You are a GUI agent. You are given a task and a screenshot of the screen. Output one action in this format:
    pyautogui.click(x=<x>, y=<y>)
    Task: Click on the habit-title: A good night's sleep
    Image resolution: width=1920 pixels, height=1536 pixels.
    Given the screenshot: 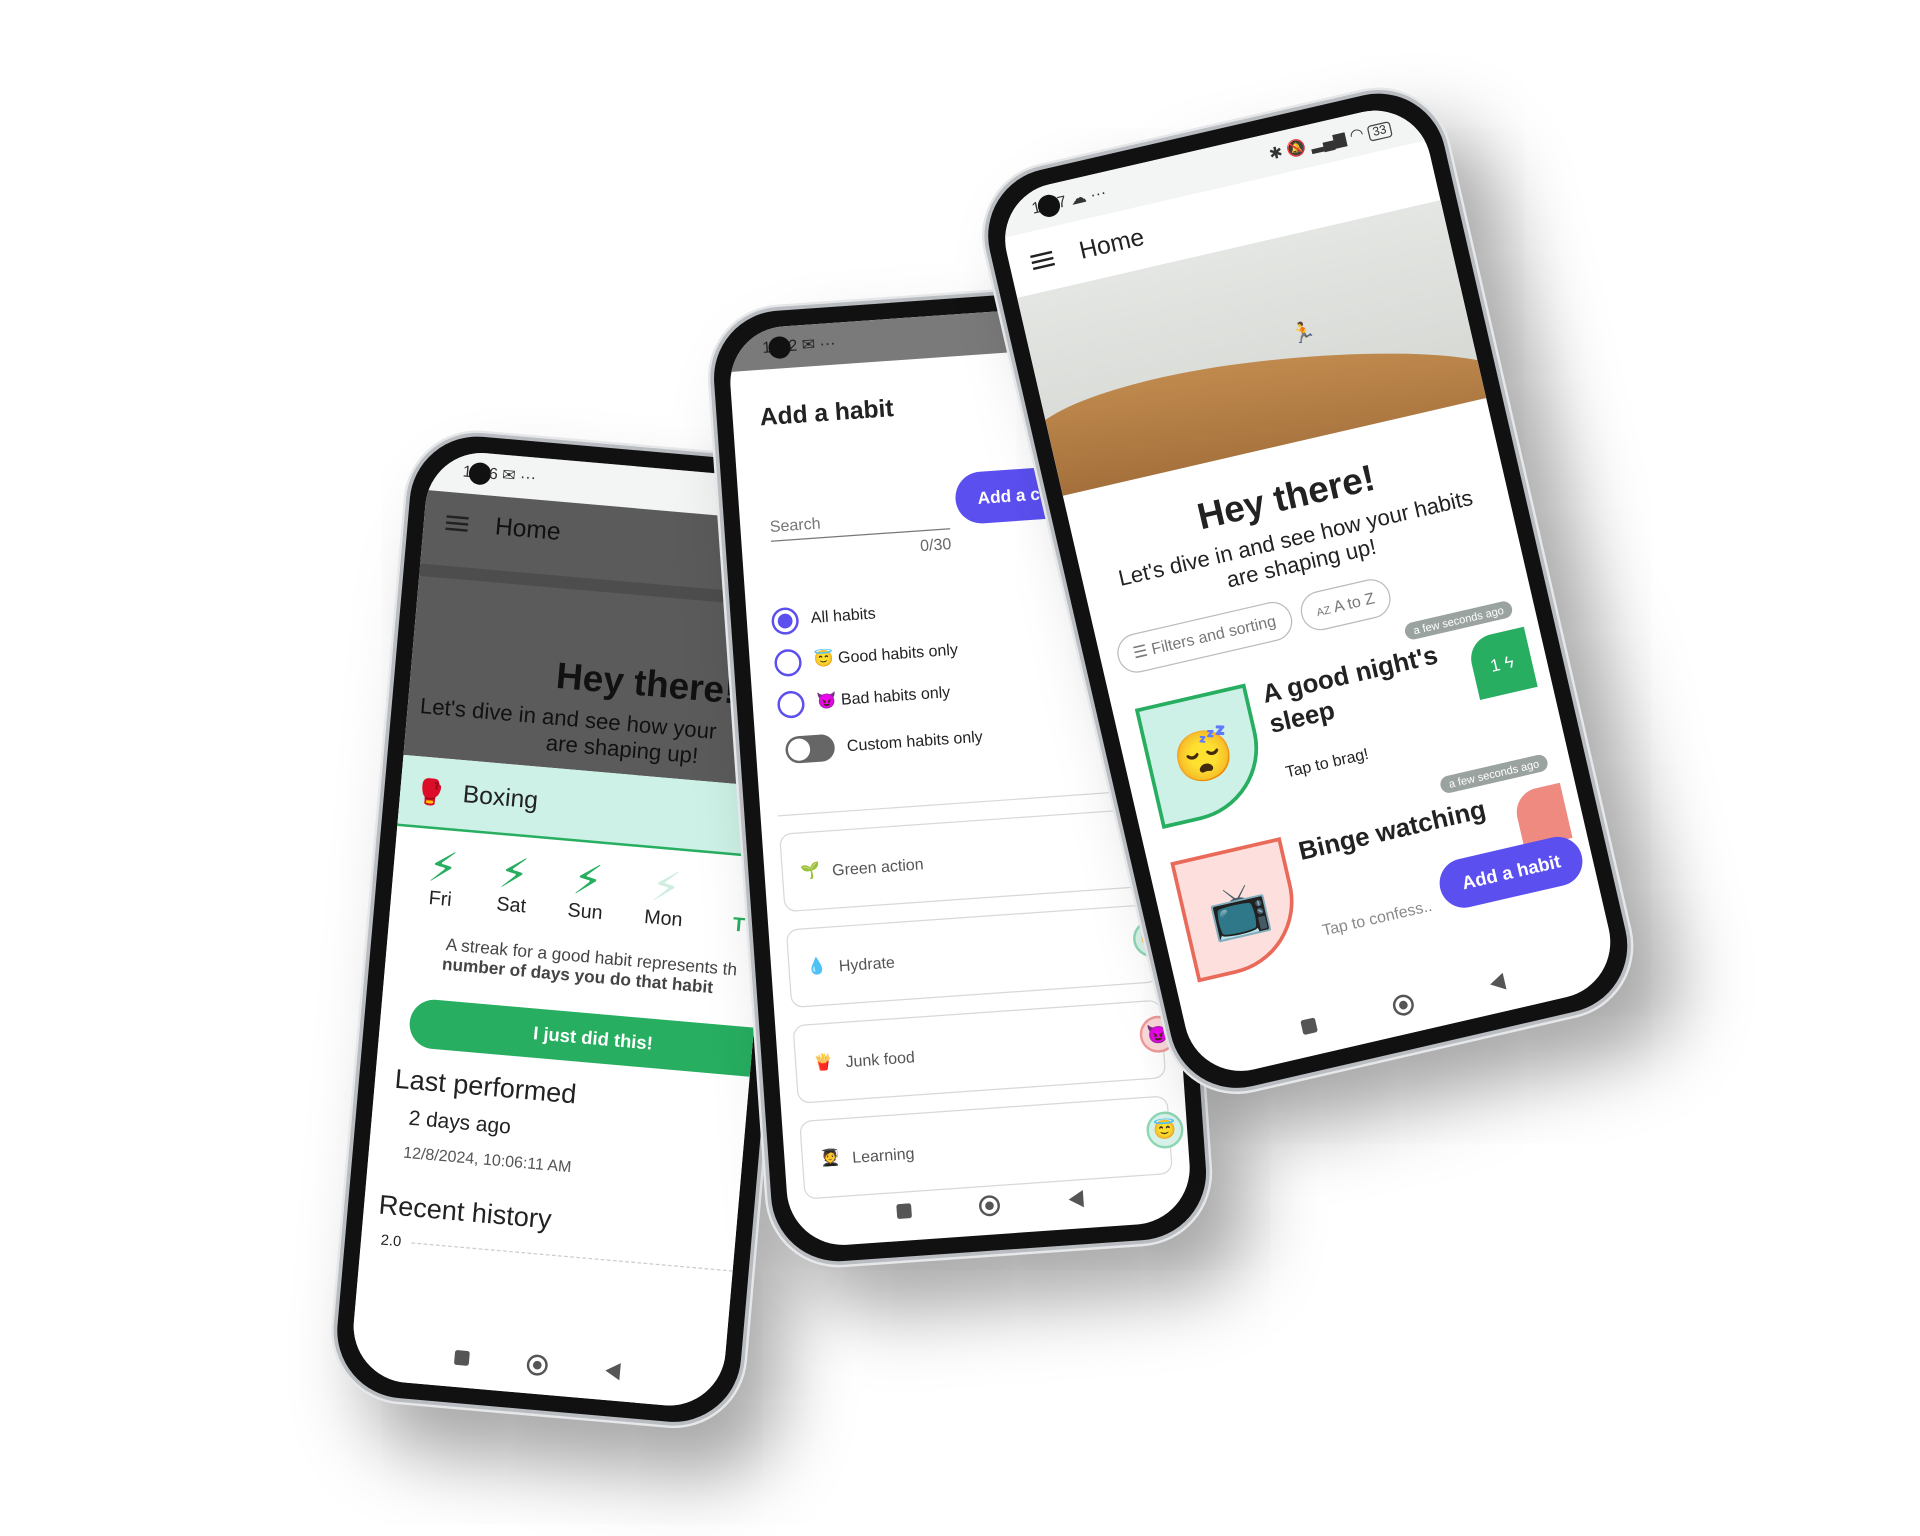 What is the action you would take?
    pyautogui.click(x=1350, y=690)
    